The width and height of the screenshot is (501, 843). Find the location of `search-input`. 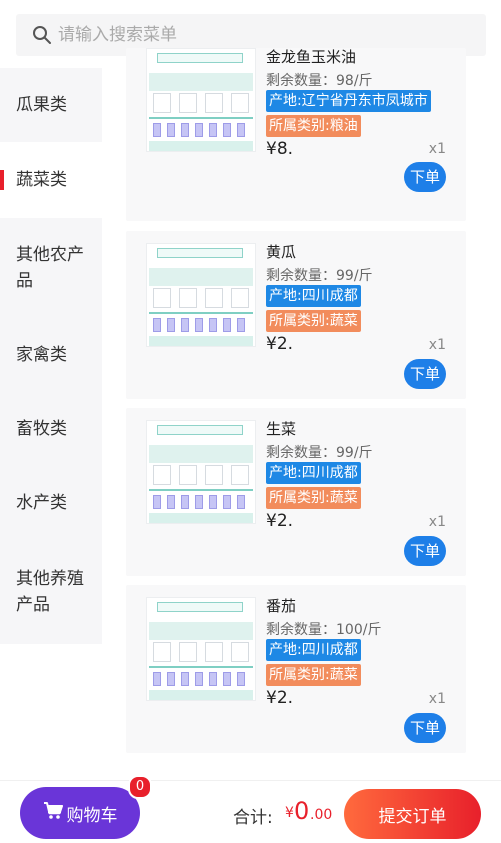

search-input is located at coordinates (258, 35).